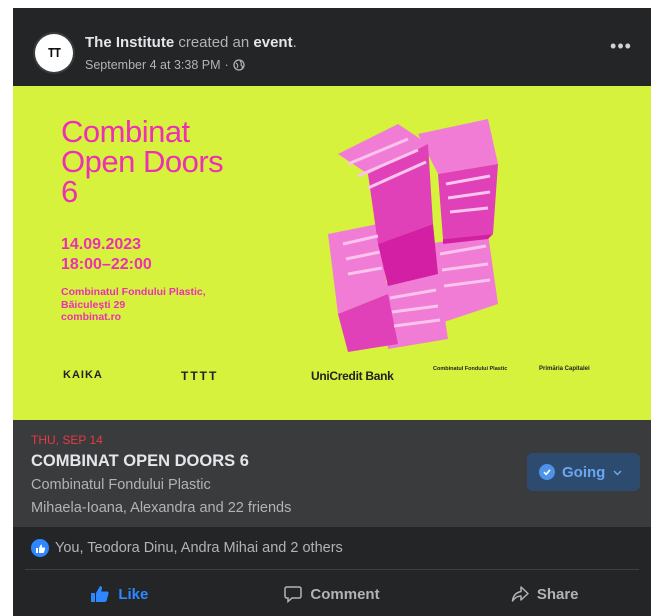 The height and width of the screenshot is (616, 659). Describe the element at coordinates (294, 42) in the screenshot. I see `header-period: .` at that location.